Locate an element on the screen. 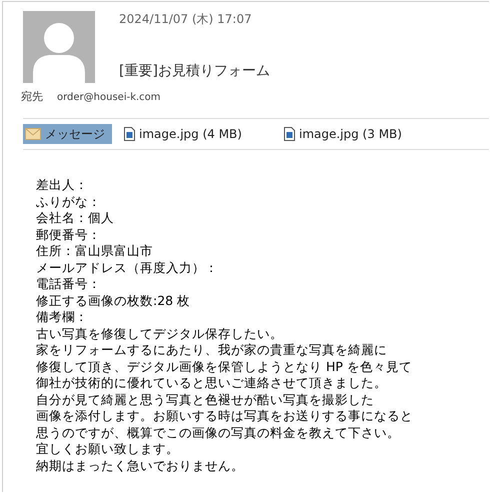  avatar-icon is located at coordinates (59, 47).